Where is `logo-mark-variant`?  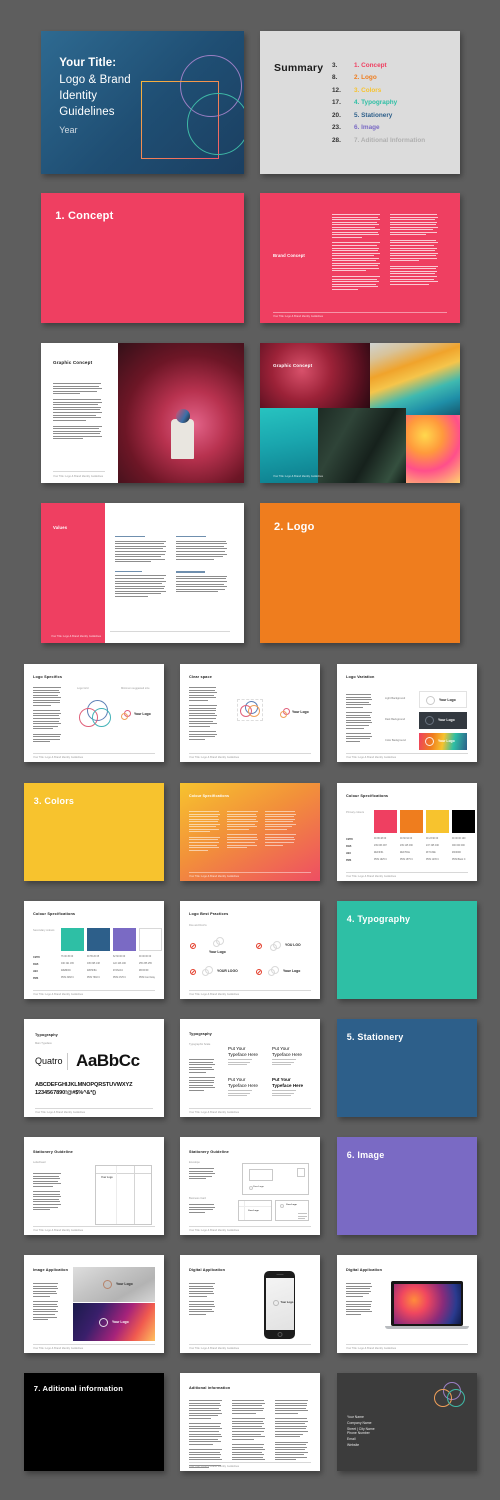
logo-mark-variant is located at coordinates (276, 946).